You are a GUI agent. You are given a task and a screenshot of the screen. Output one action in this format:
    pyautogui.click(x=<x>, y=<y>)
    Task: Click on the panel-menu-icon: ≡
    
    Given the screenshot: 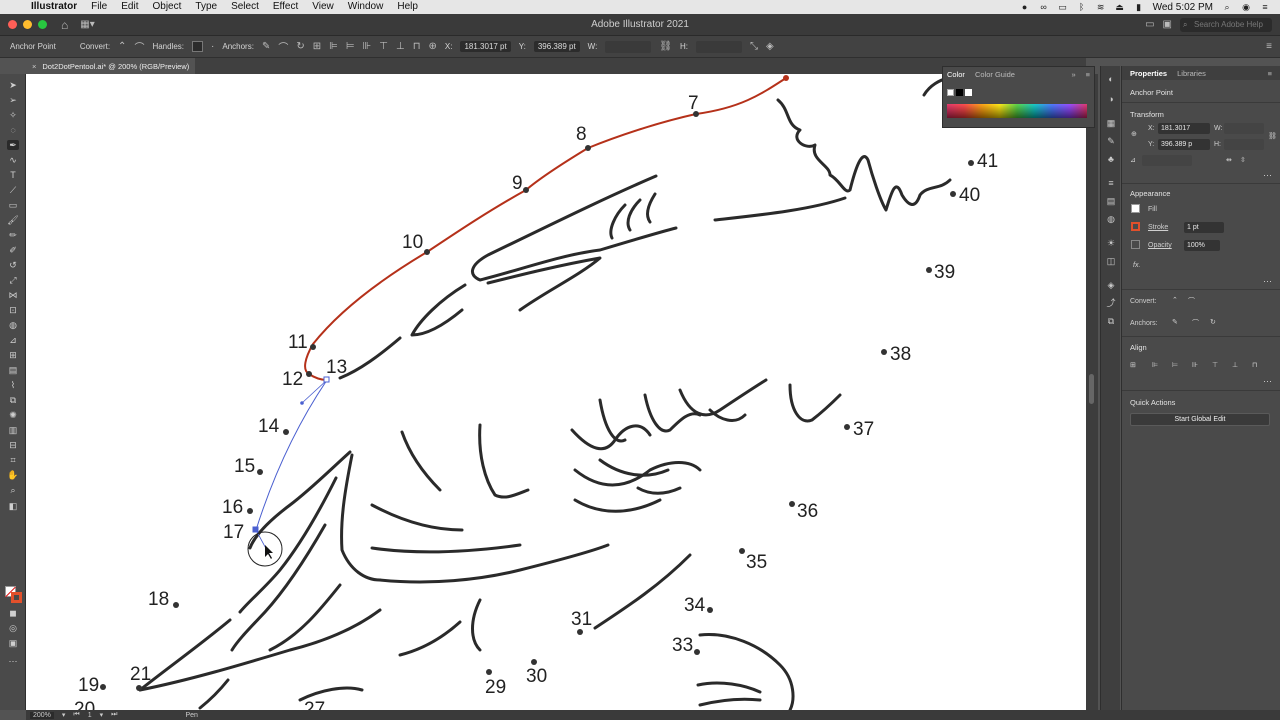 What is the action you would take?
    pyautogui.click(x=1269, y=46)
    